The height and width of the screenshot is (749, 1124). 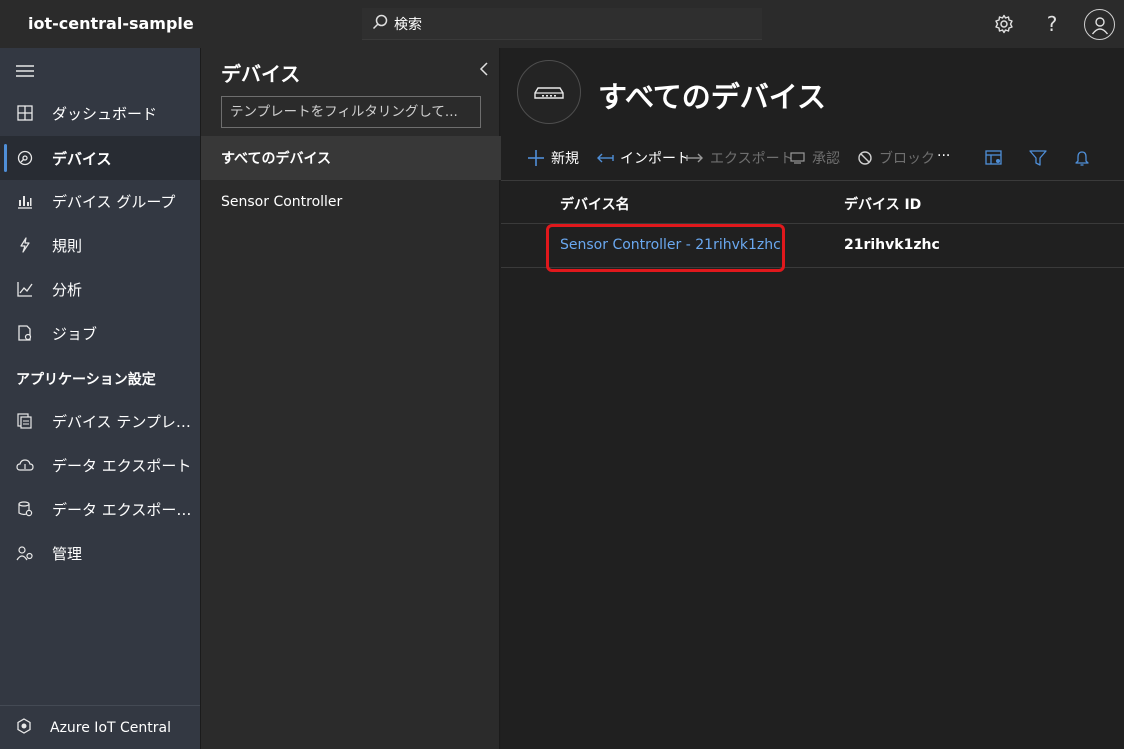 I want to click on block-button: ブロック, so click(x=896, y=158).